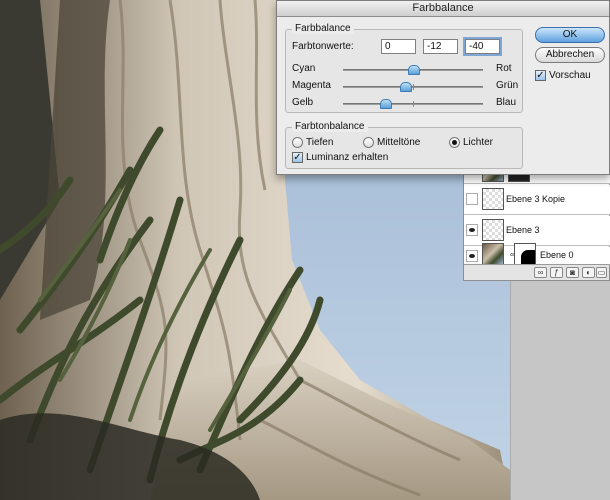 This screenshot has width=610, height=500. I want to click on red-label: Rot, so click(504, 68).